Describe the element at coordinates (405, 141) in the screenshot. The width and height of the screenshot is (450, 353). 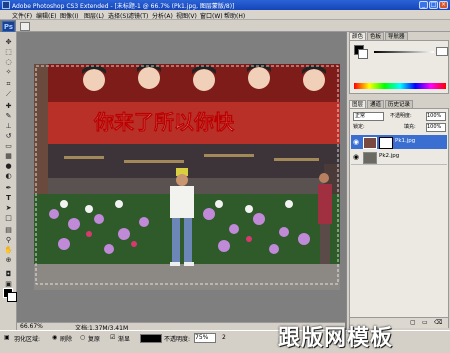
I see `layer-name: Pk1.jpg` at that location.